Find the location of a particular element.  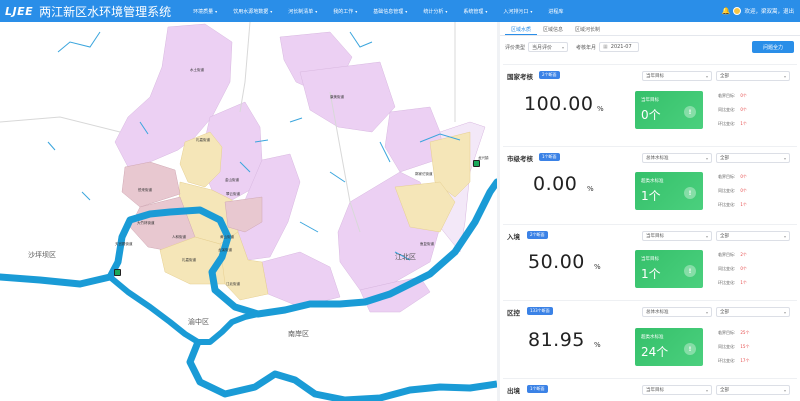

map-label-guojiatuo: 郭家沱街道 is located at coordinates (424, 174).